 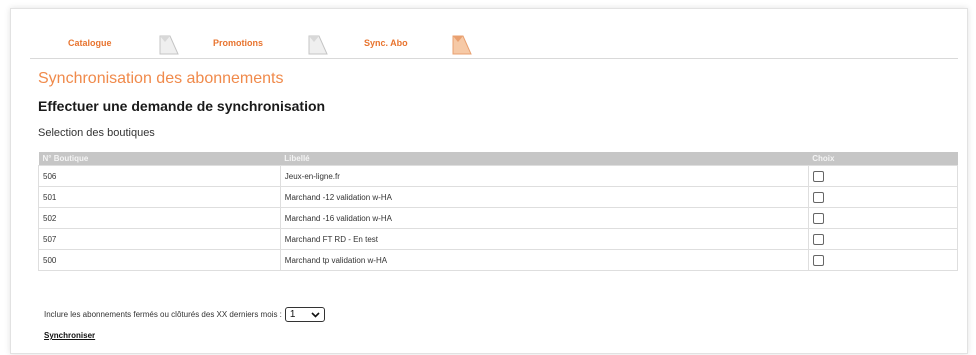 I want to click on store-label: Marchand FT RD - En test, so click(x=544, y=239).